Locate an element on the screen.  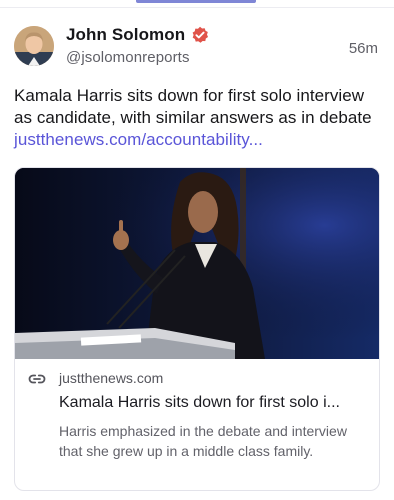
post-time: 56m is located at coordinates (363, 48).